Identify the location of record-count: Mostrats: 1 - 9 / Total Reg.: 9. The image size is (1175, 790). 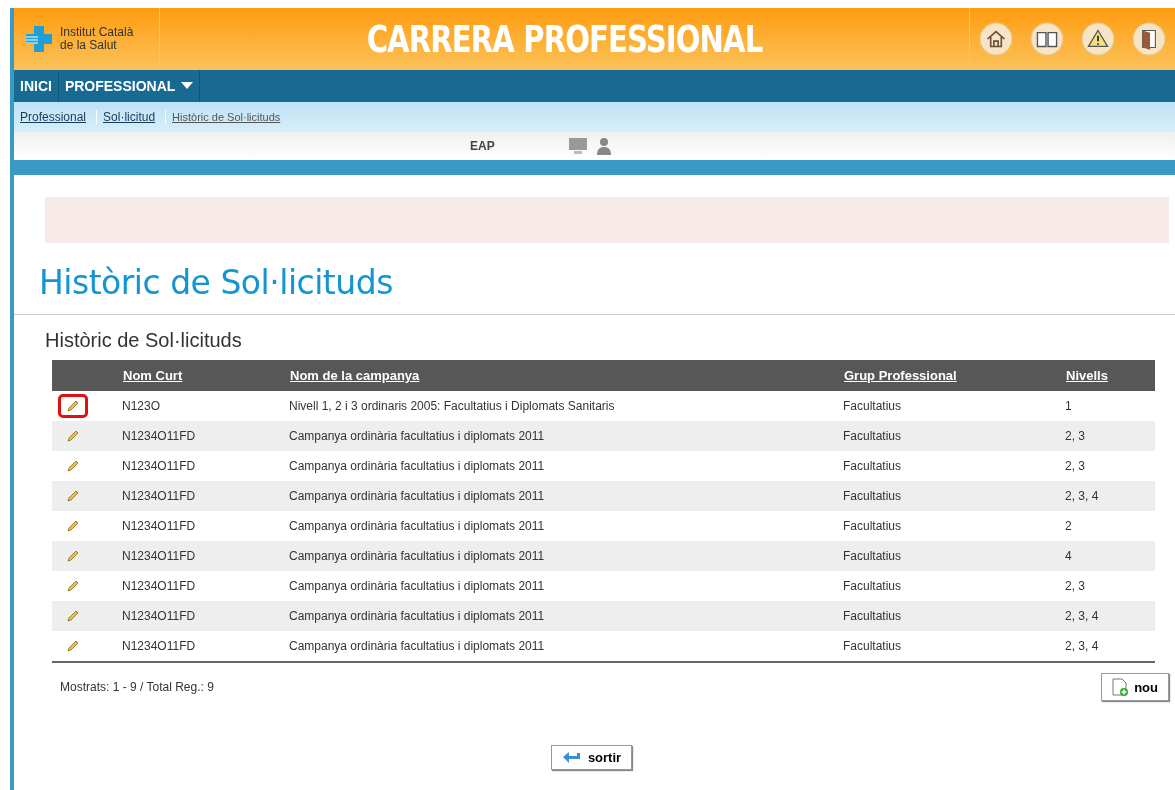
(137, 687).